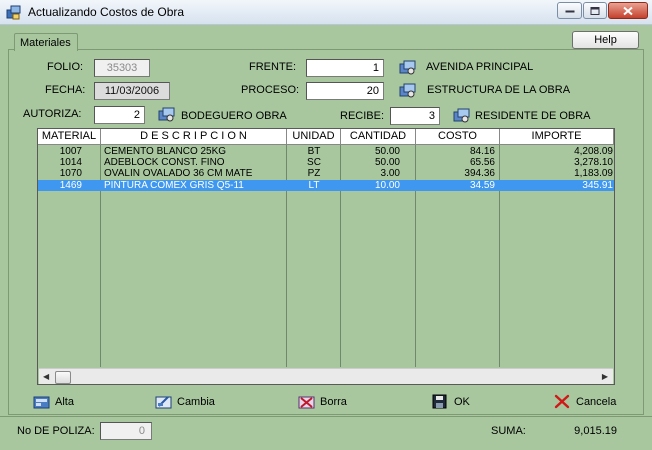  Describe the element at coordinates (64, 402) in the screenshot. I see `alta-label: Alta` at that location.